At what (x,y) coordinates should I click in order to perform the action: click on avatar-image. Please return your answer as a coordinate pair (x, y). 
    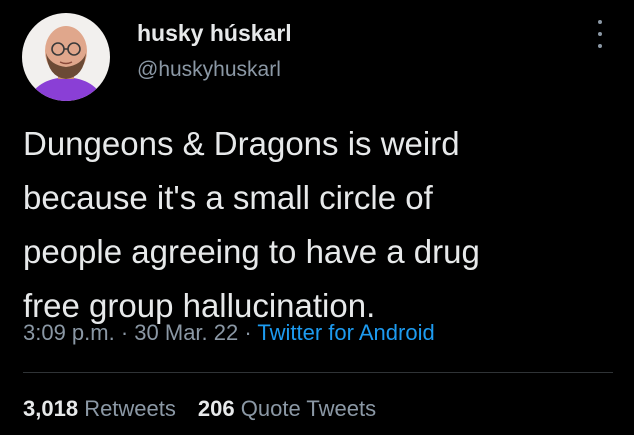
    Looking at the image, I should click on (66, 57).